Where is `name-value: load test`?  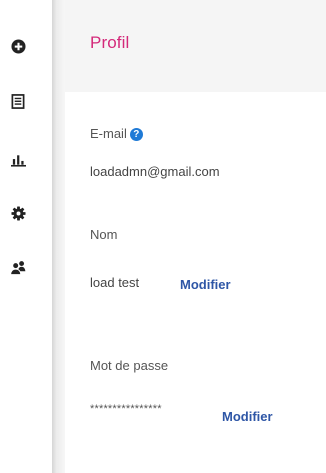 name-value: load test is located at coordinates (115, 282).